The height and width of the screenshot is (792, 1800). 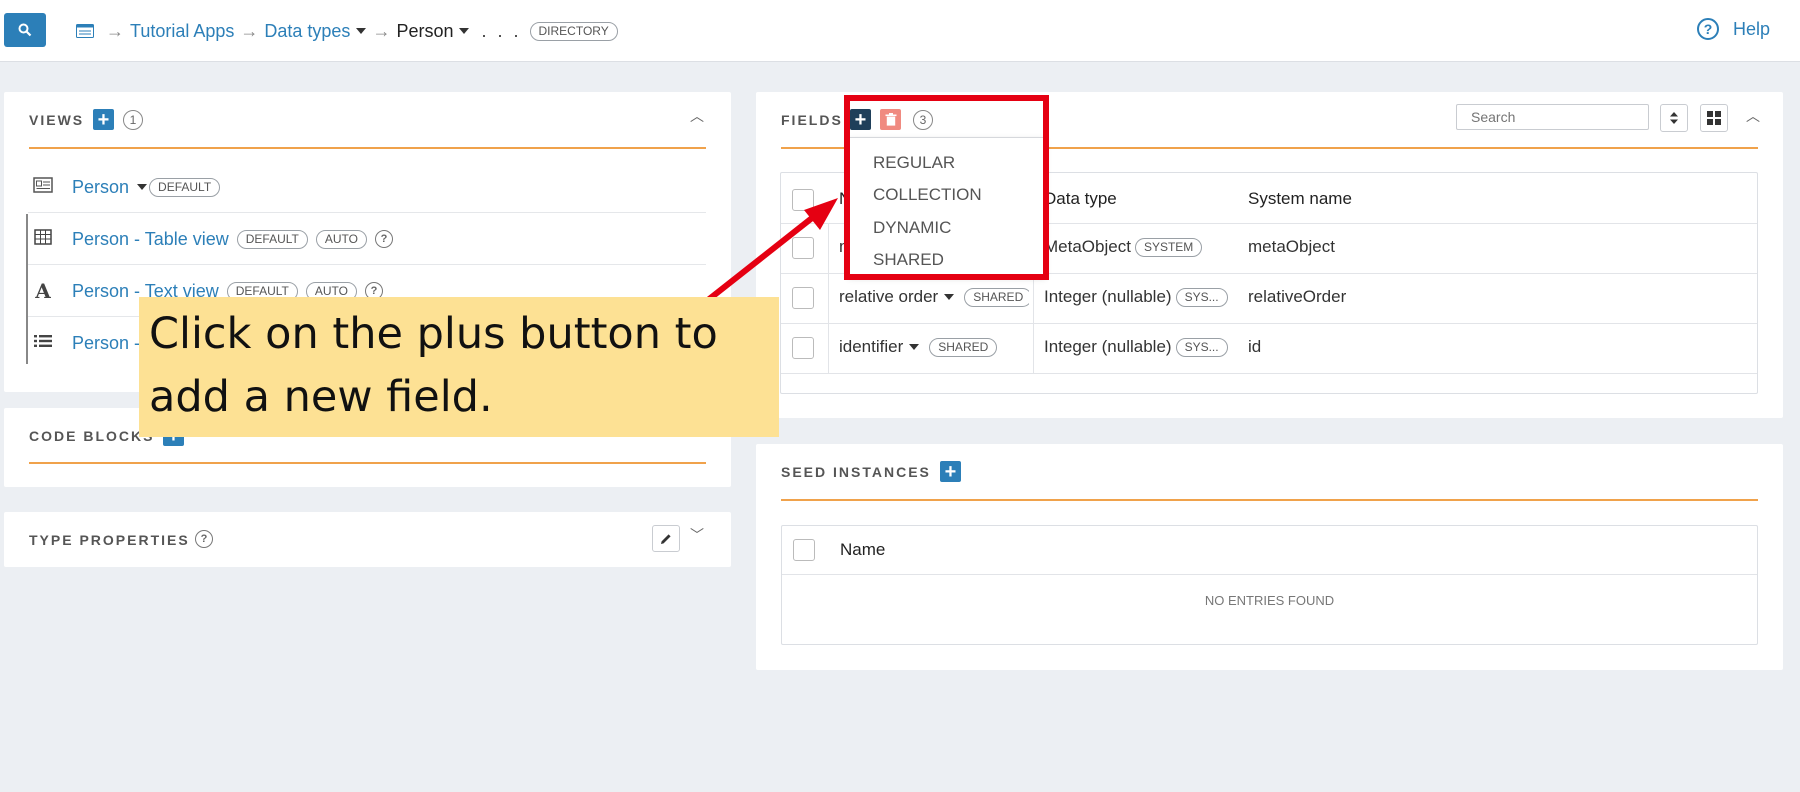 I want to click on menu-item-regular: REGULAR, so click(x=914, y=163).